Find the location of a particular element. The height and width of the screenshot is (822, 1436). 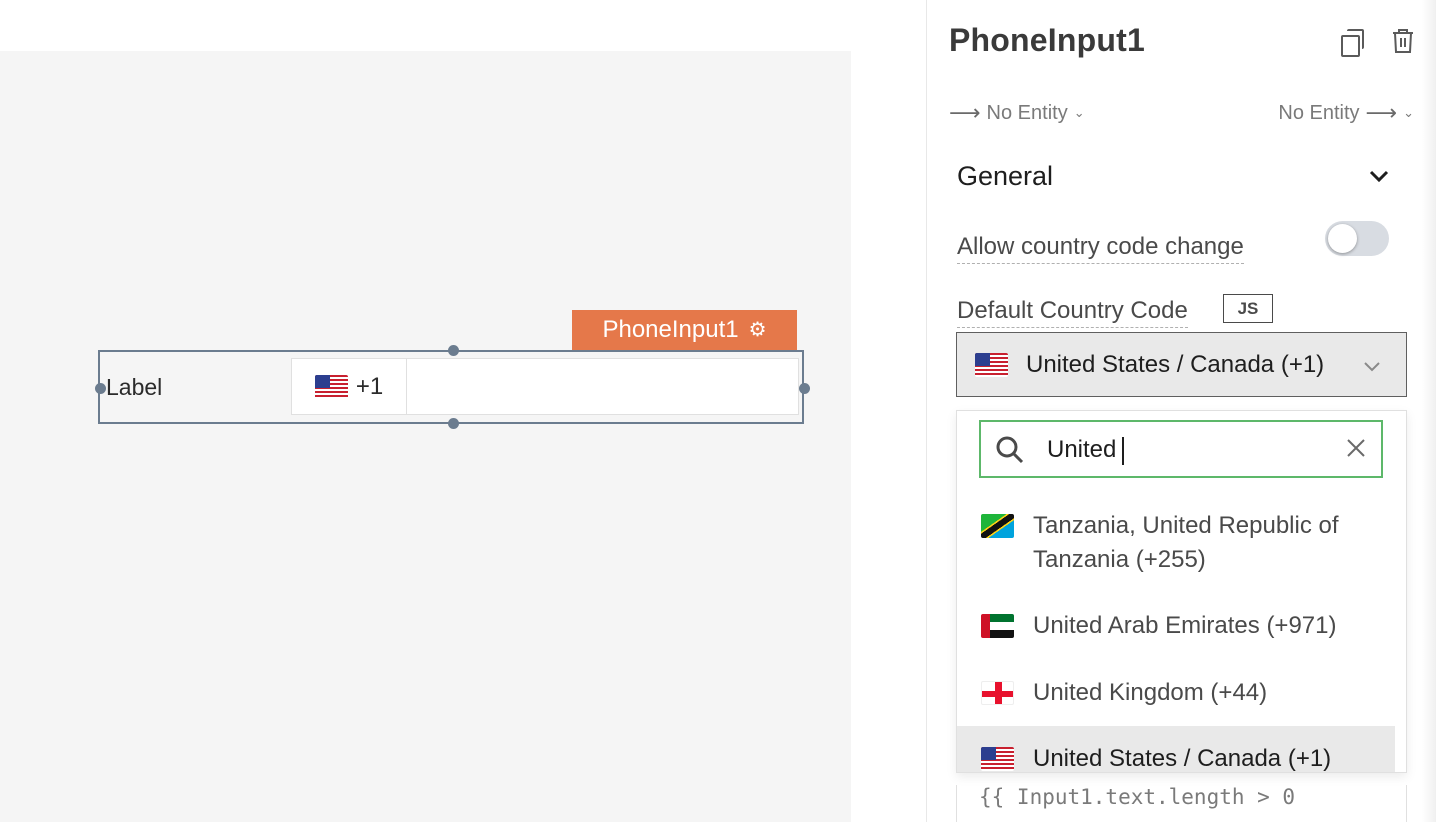

country-option: United Kingdom (+44) is located at coordinates (1176, 693).